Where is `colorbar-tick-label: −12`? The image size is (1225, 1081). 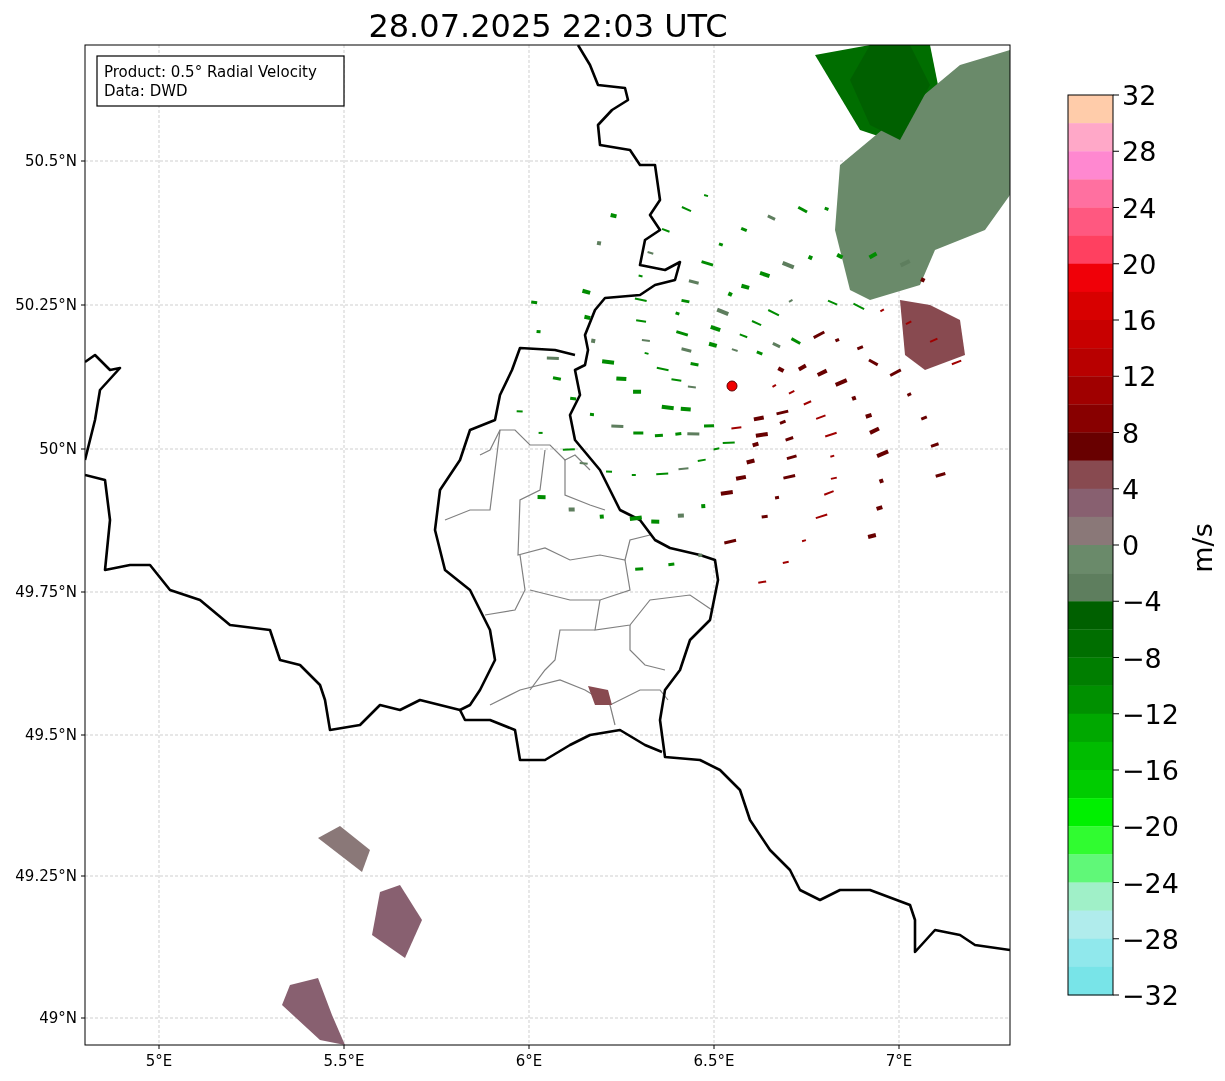
colorbar-tick-label: −12 is located at coordinates (1150, 714).